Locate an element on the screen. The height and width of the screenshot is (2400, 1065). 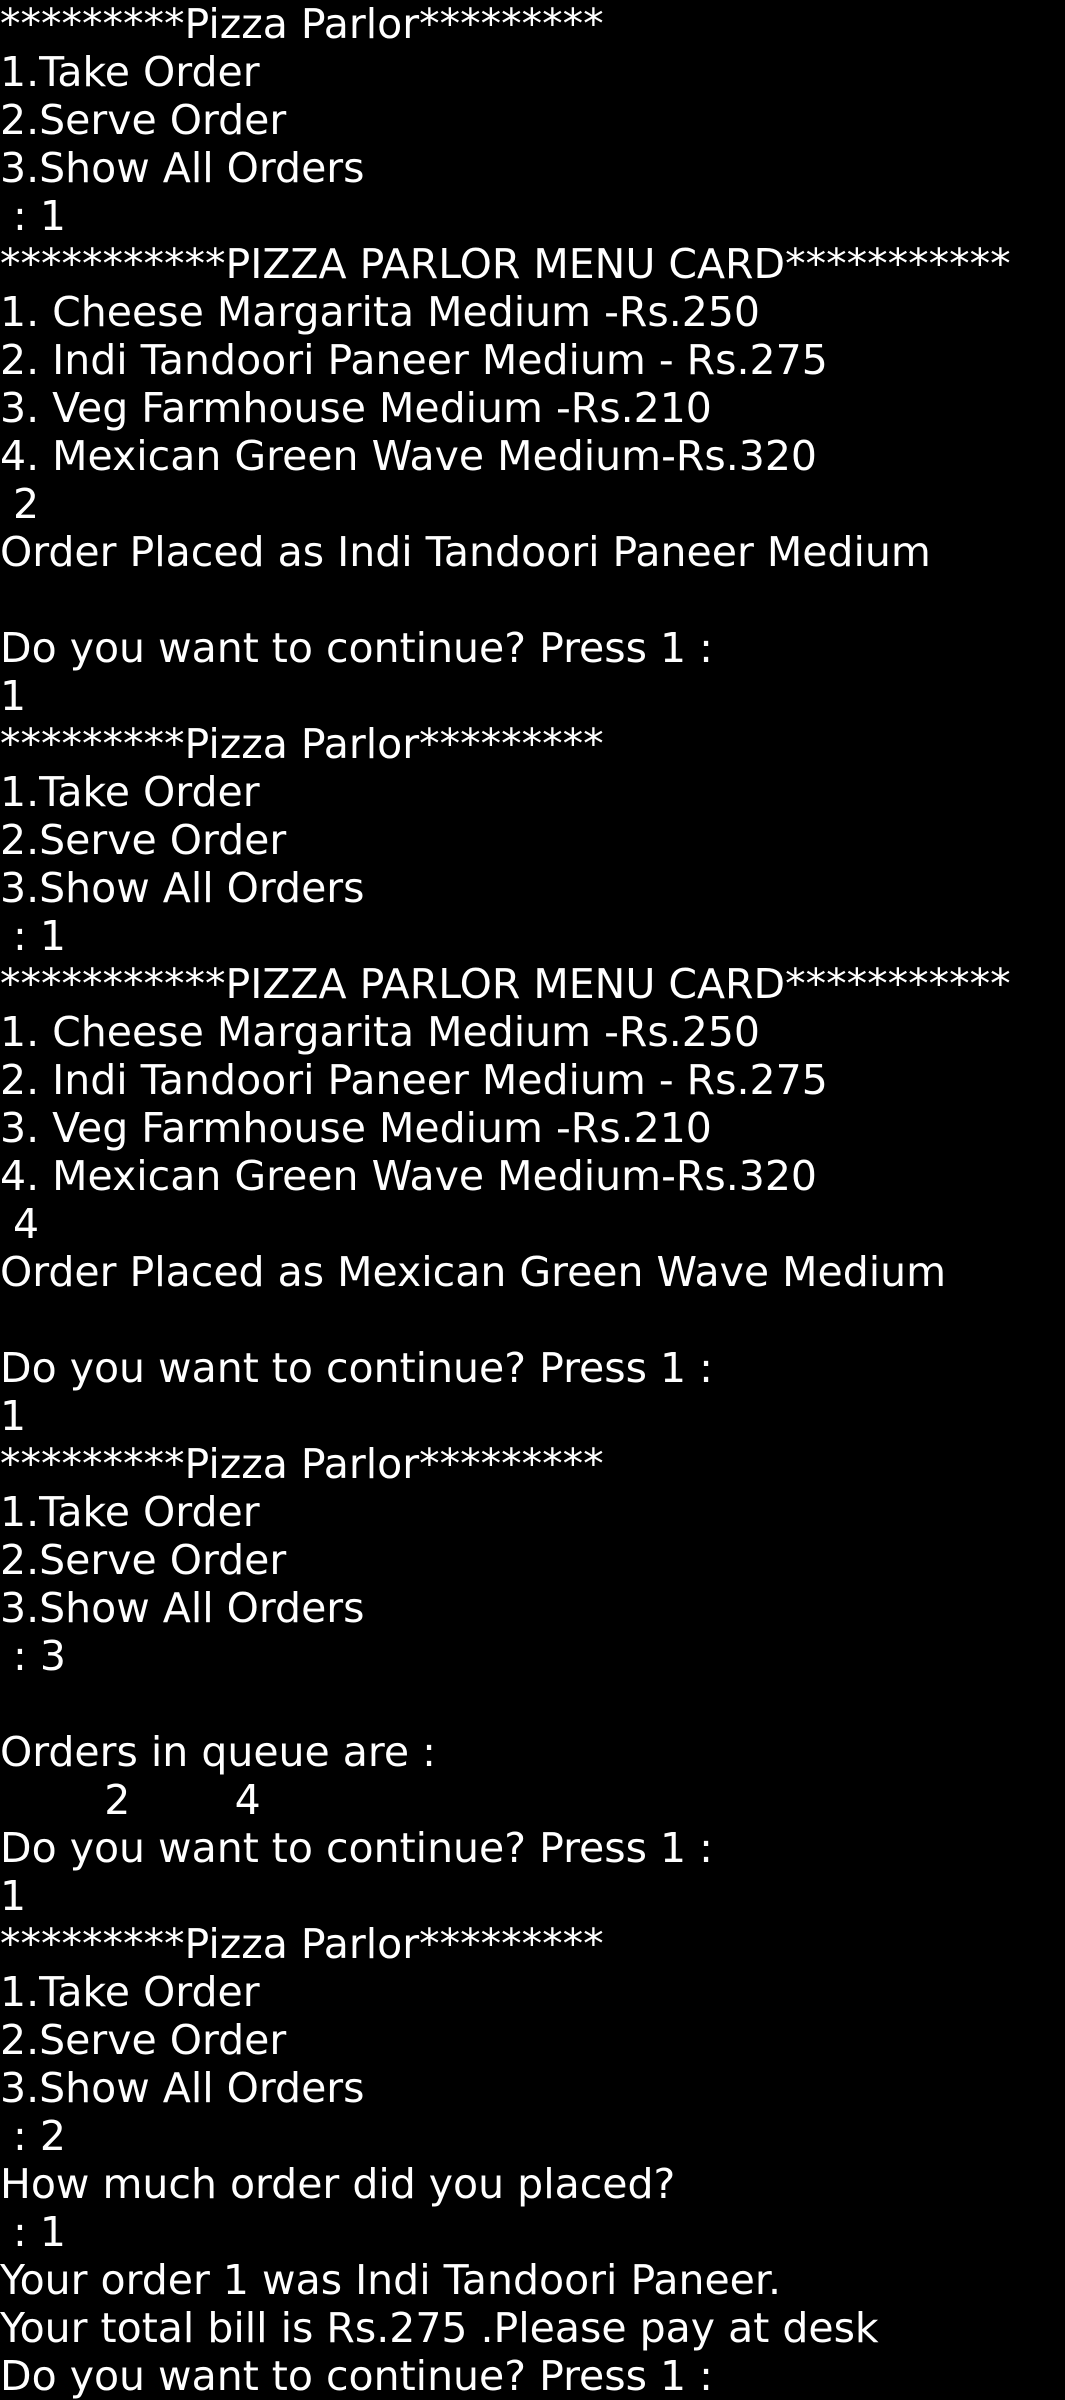
orders-queue-label: Orders in queue are : is located at coordinates (218, 1752).